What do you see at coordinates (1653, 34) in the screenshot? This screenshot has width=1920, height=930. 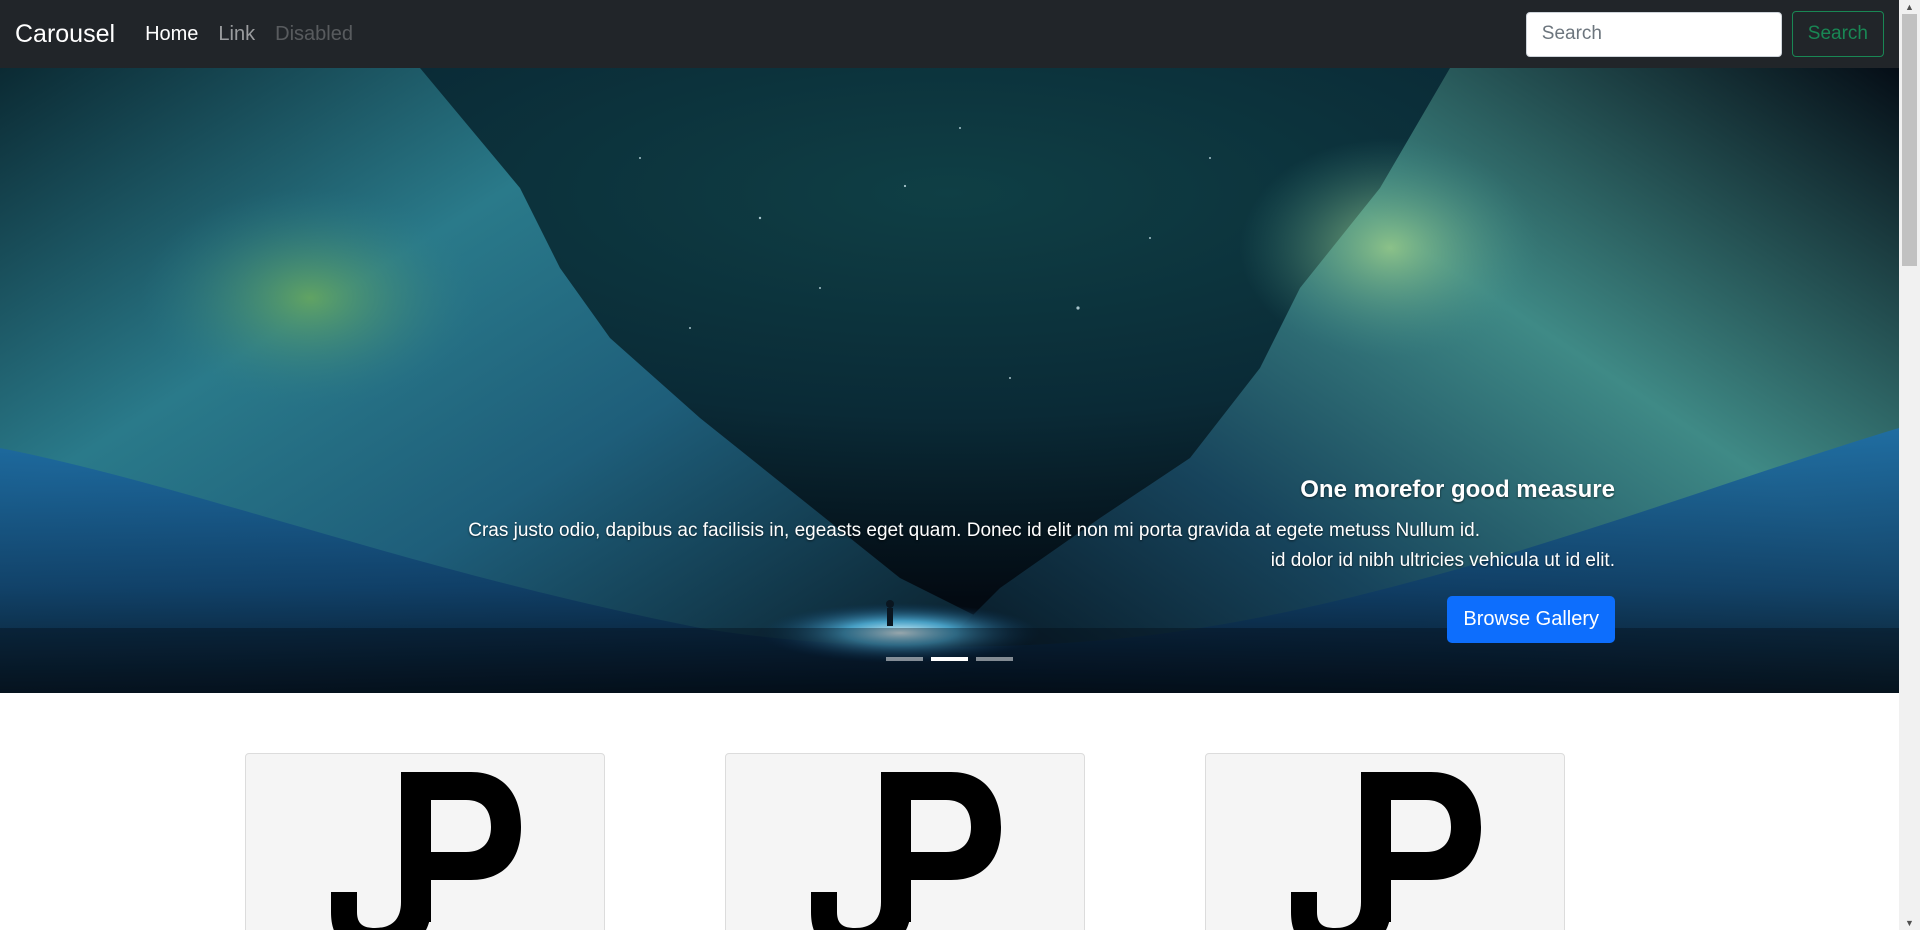 I see `search-input` at bounding box center [1653, 34].